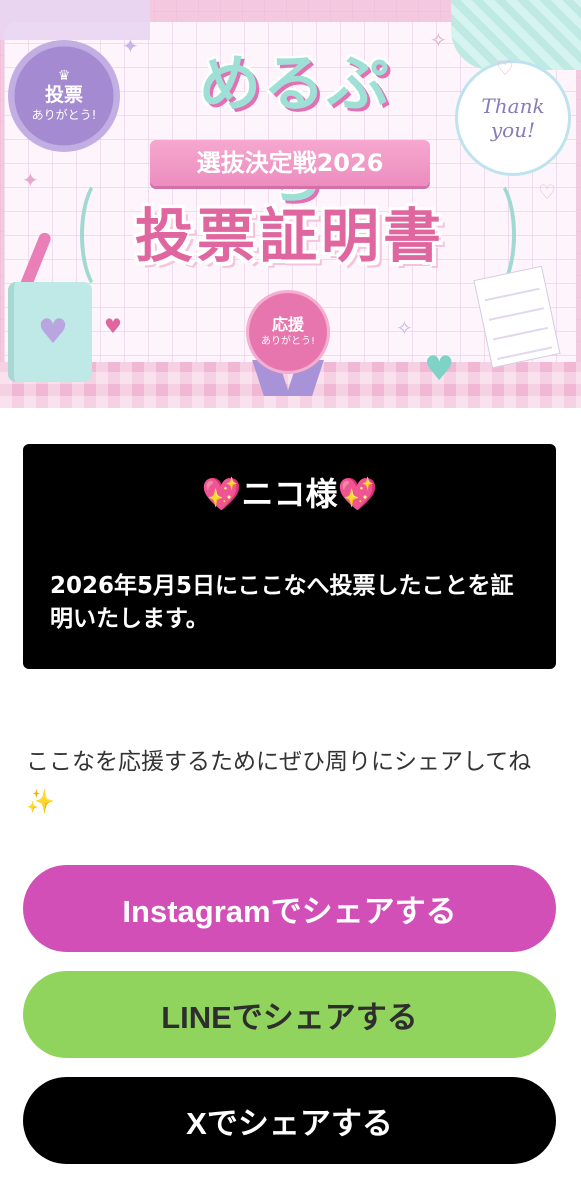 The image size is (581, 1199). I want to click on banner-title: 投票証明書, so click(289, 236).